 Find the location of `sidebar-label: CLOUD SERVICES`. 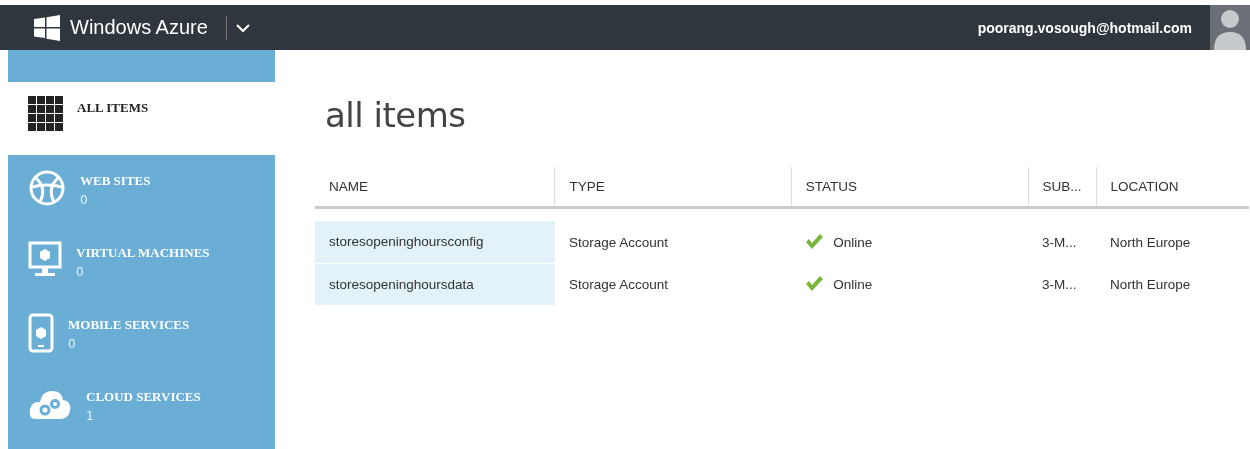

sidebar-label: CLOUD SERVICES is located at coordinates (143, 397).